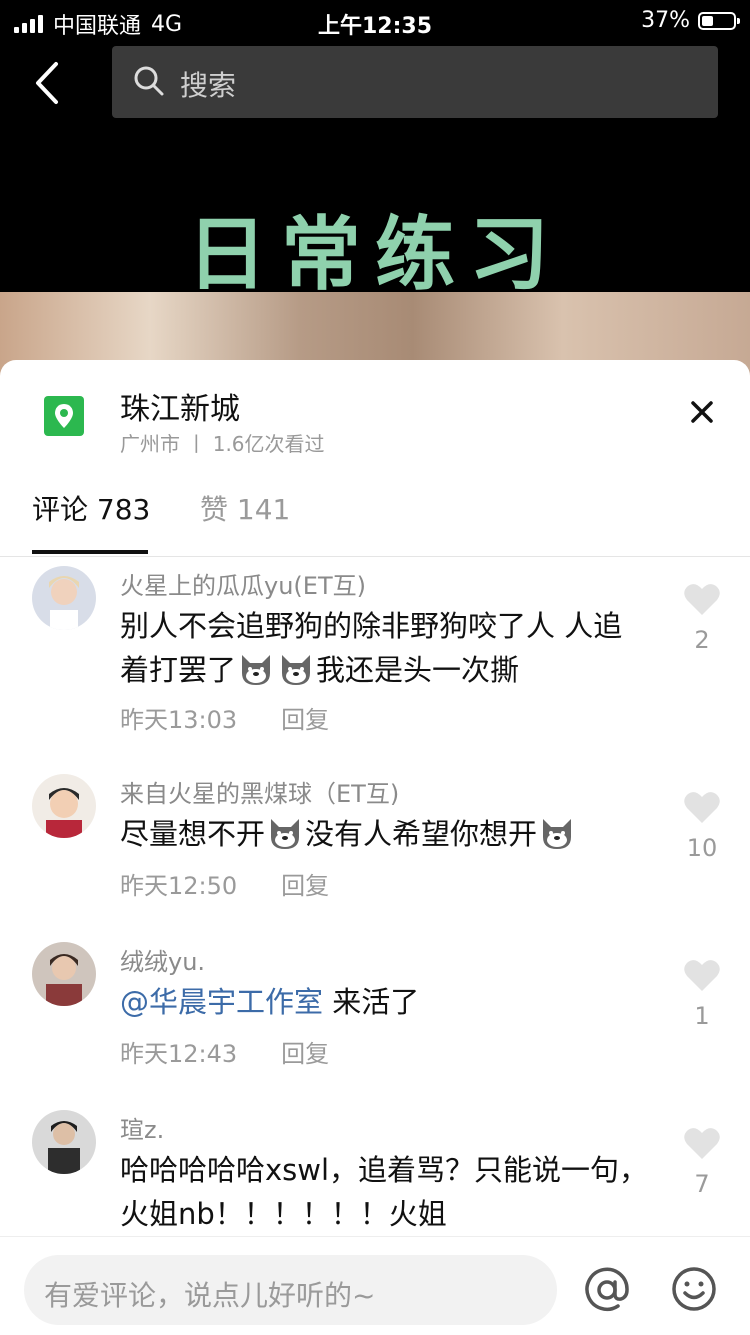 This screenshot has height=1335, width=750. What do you see at coordinates (149, 81) in the screenshot?
I see `search-icon` at bounding box center [149, 81].